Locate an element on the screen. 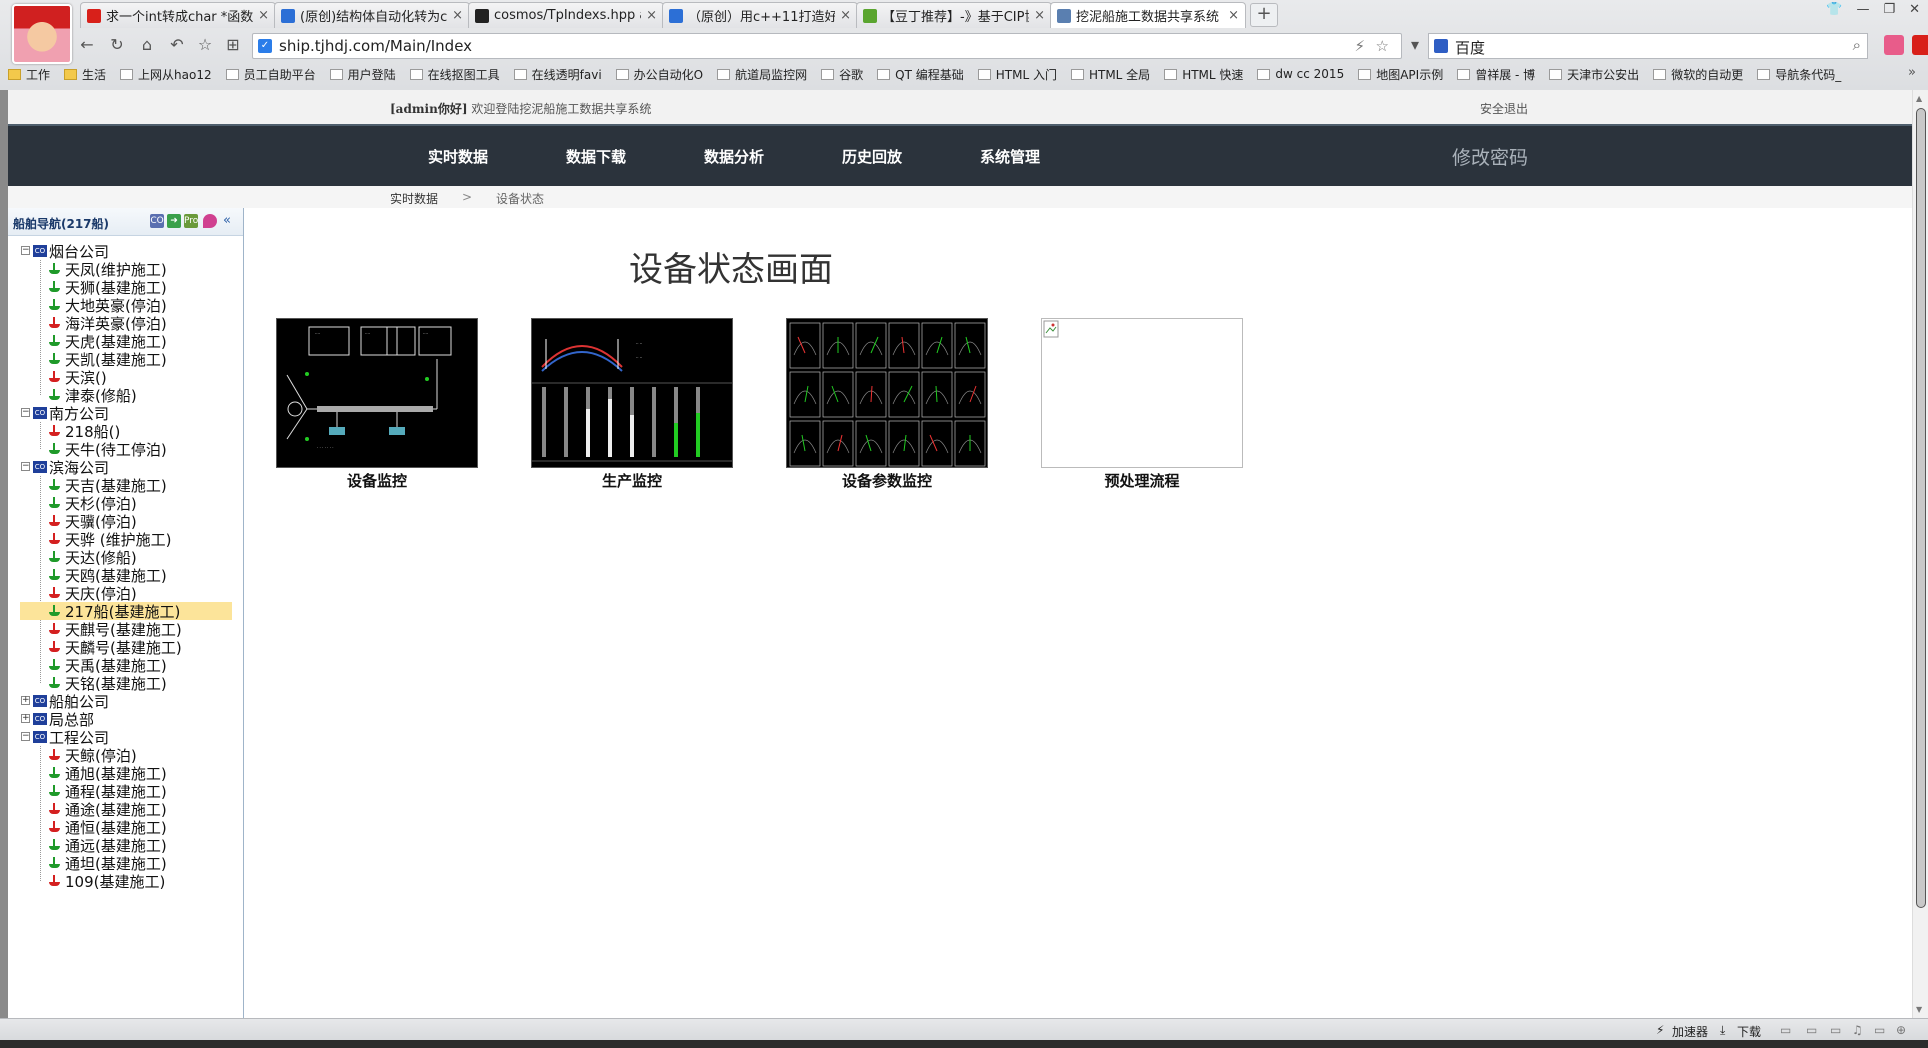 The height and width of the screenshot is (1048, 1928). bookmark-item: HTML 全局 is located at coordinates (1110, 74).